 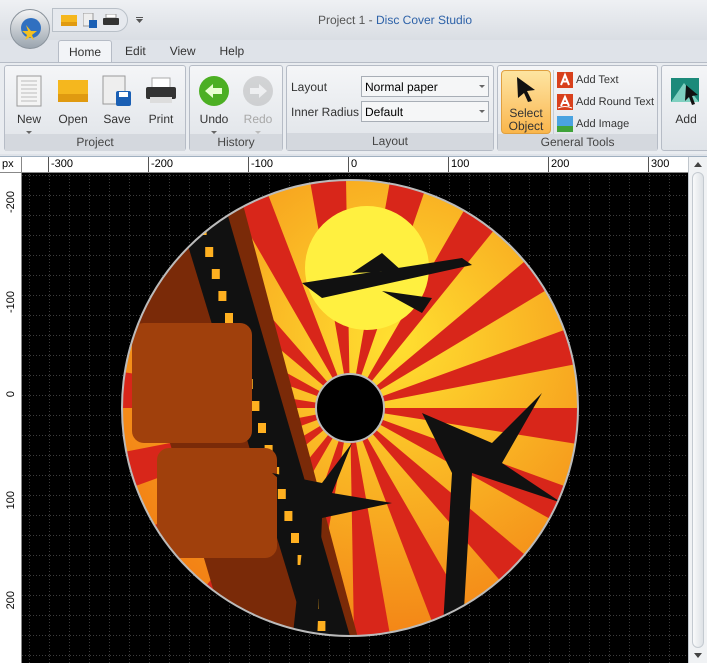 I want to click on ribbon-button: Print, so click(x=161, y=102).